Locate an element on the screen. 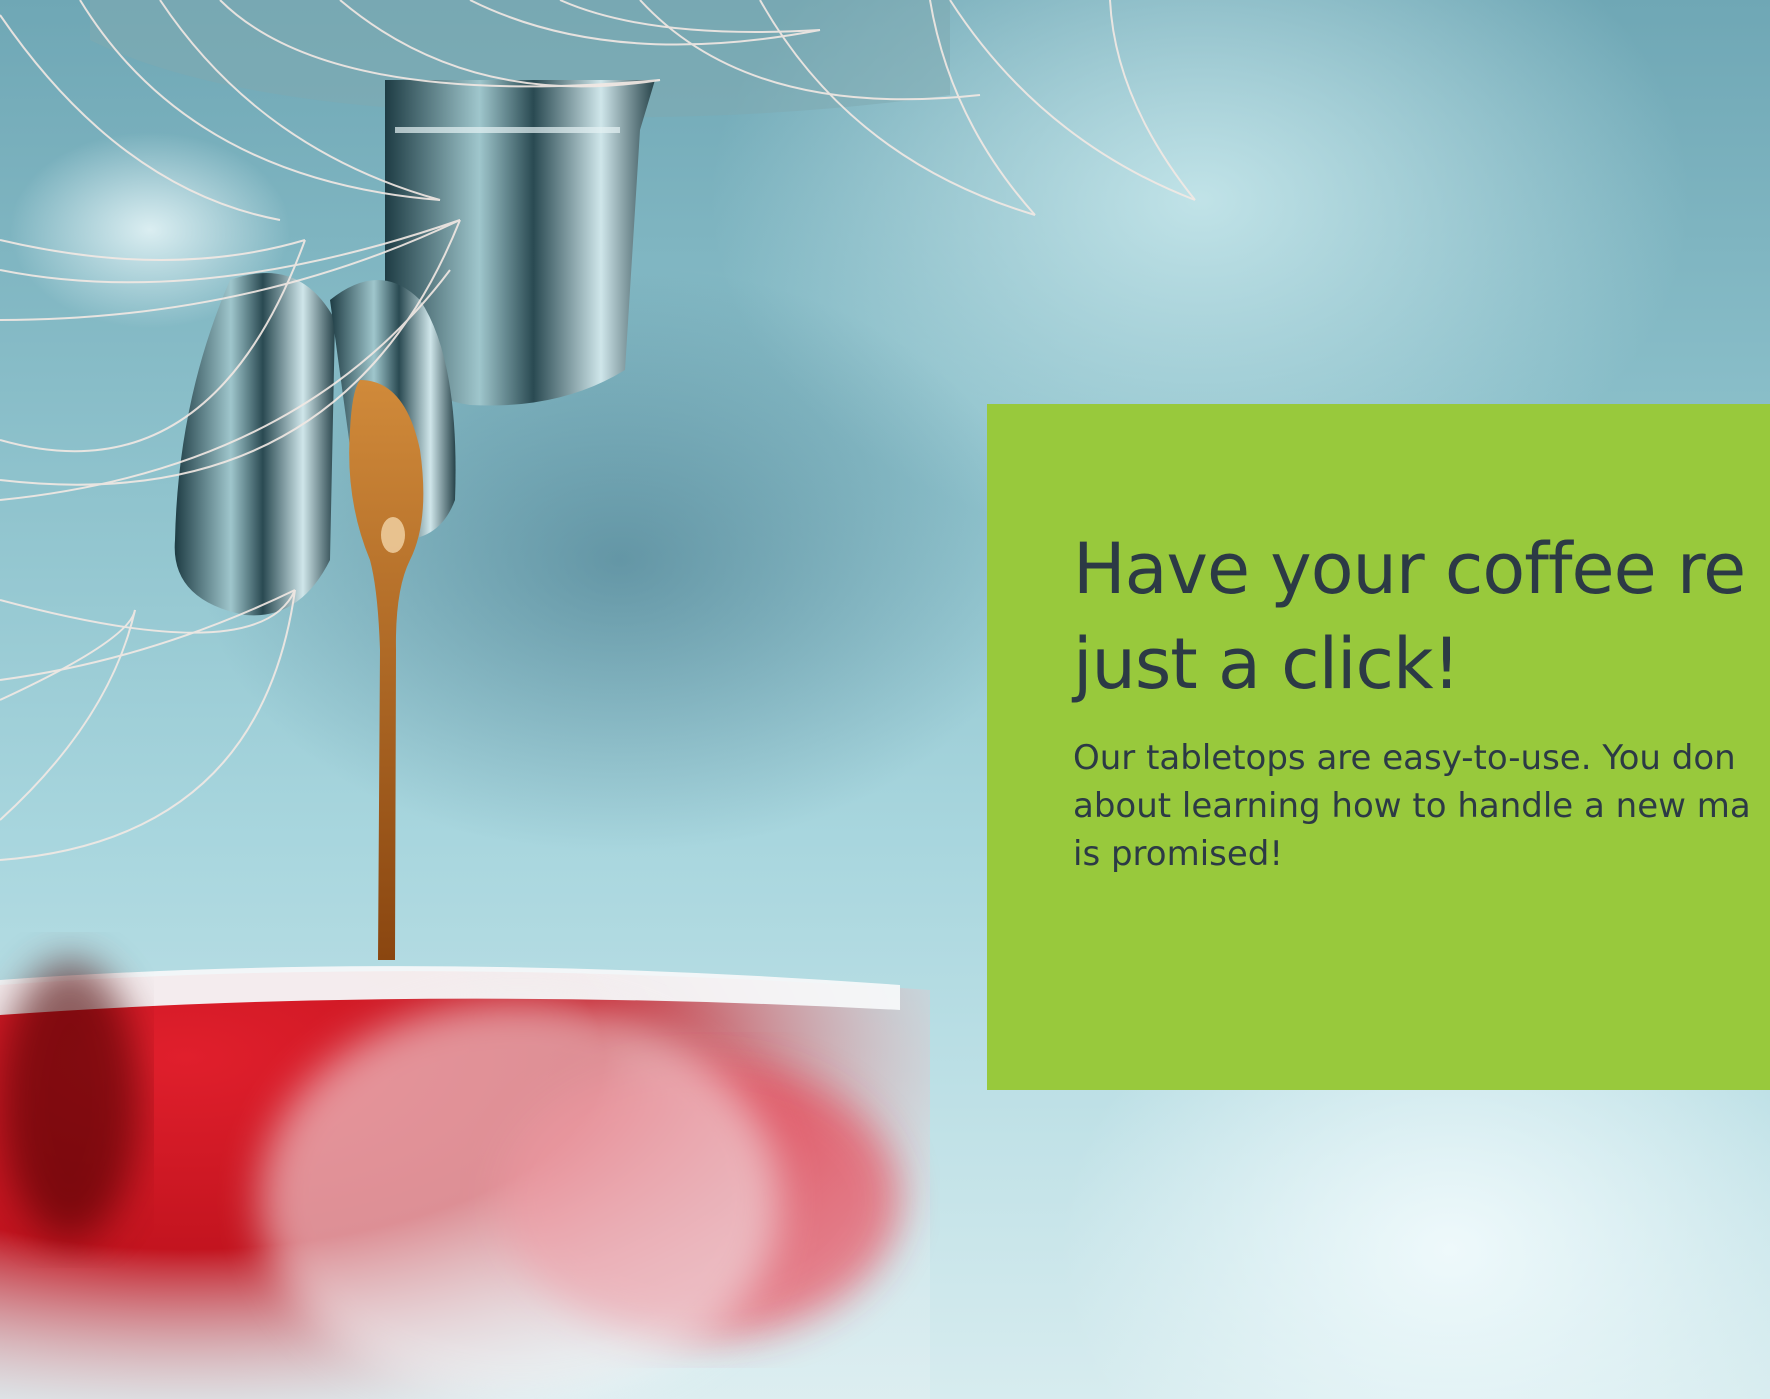 The height and width of the screenshot is (1399, 1770). coffee-stream is located at coordinates (386, 670).